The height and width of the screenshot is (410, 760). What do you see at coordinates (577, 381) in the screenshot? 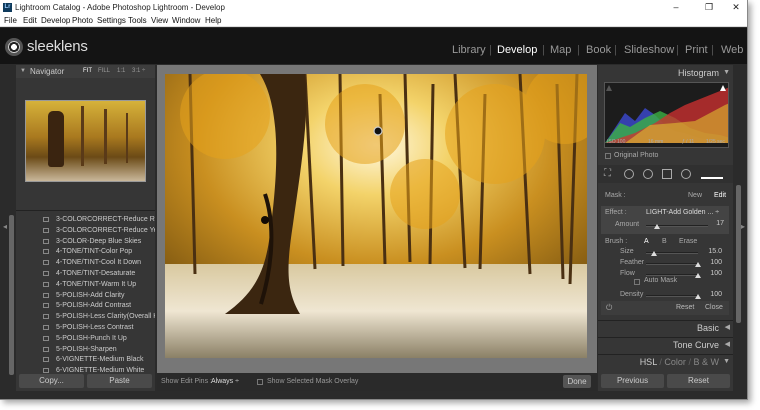
I see `done-button: Done` at bounding box center [577, 381].